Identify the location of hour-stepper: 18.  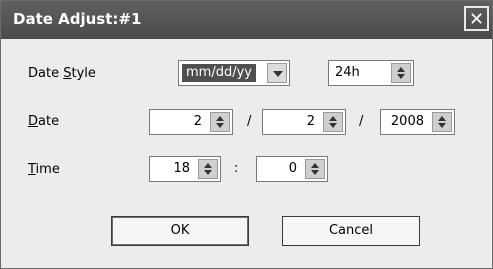
(185, 169).